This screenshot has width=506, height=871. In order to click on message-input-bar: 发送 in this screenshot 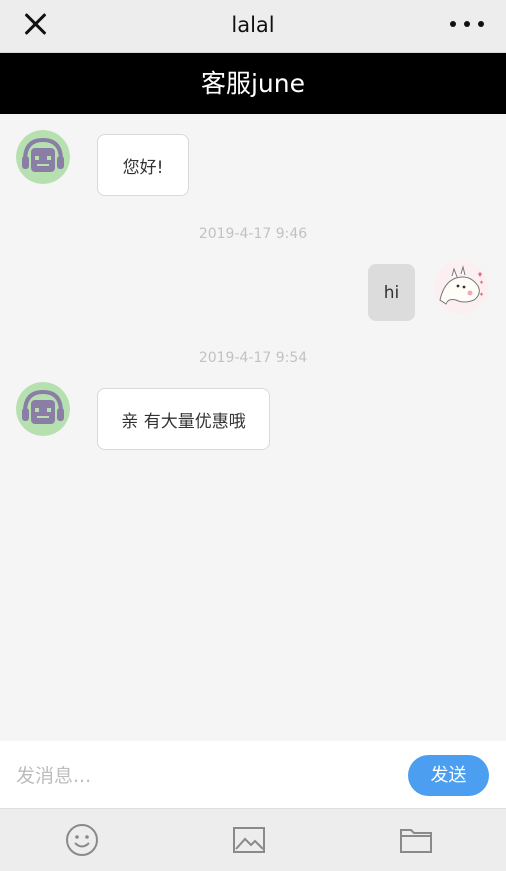, I will do `click(253, 774)`.